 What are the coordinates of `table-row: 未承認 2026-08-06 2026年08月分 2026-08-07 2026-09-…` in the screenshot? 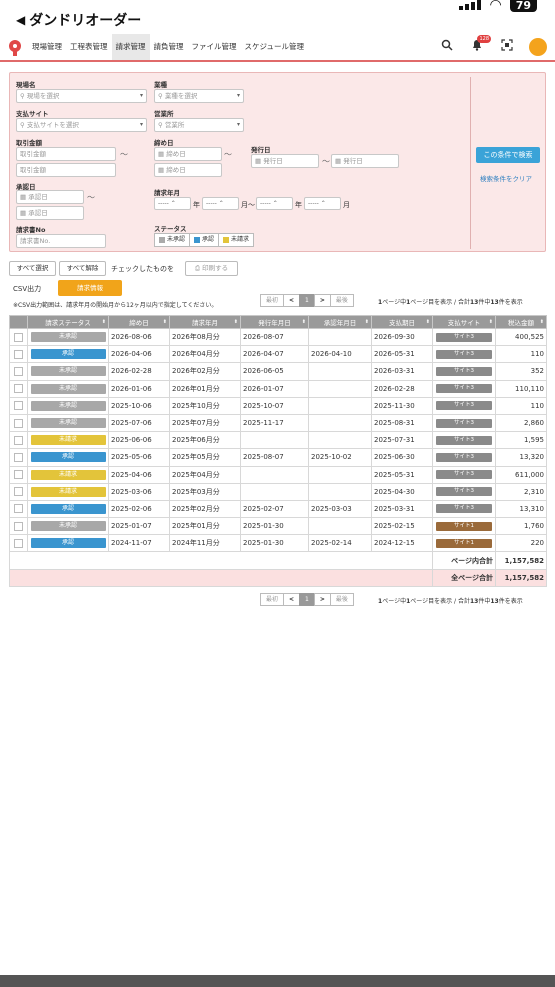 It's located at (278, 337).